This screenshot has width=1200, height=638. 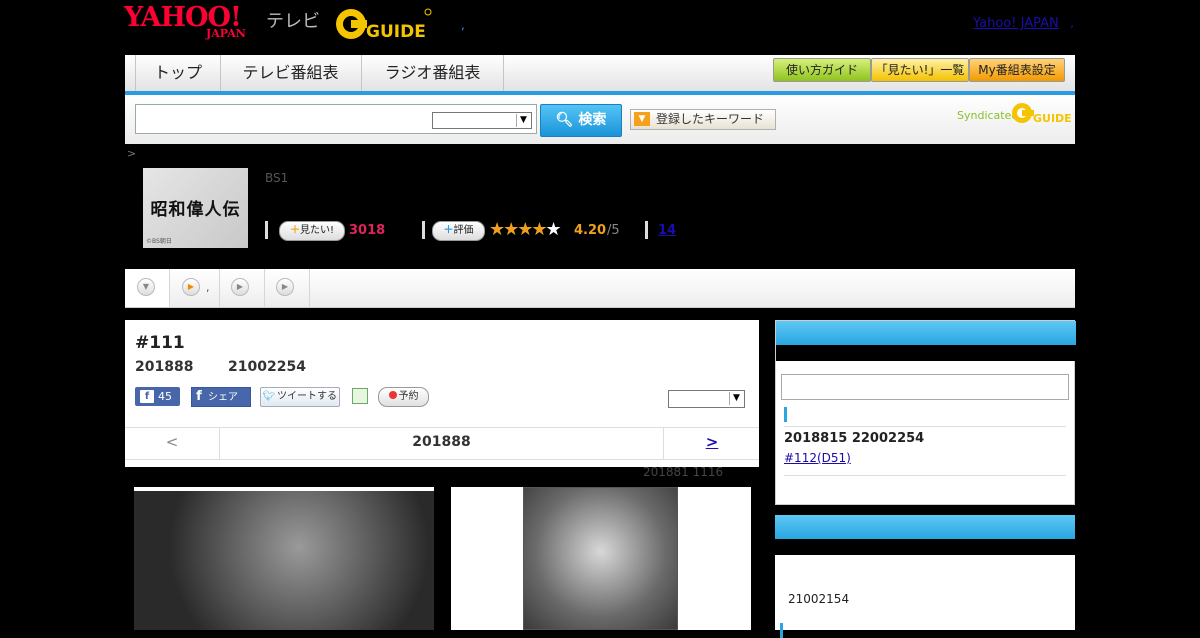 I want to click on nav-tab-tv-schedule: テレビ番組表, so click(x=291, y=73).